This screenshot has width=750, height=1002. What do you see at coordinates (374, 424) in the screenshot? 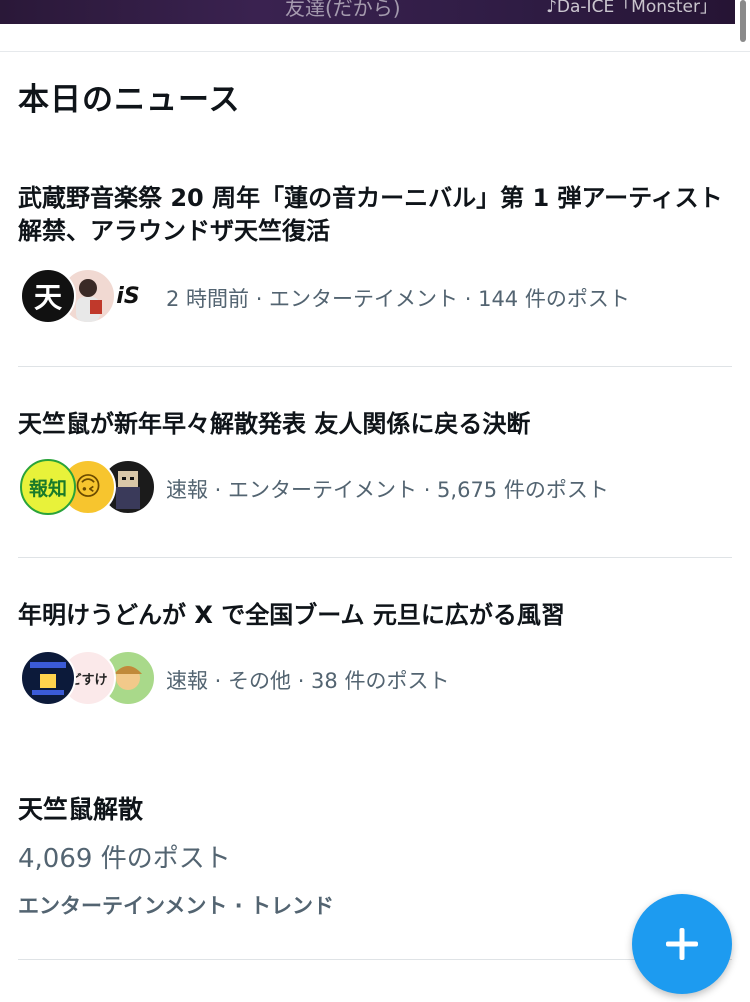
I see `news-title: 天竺鼠が新年早々解散発表 友人関係に戻る決断` at bounding box center [374, 424].